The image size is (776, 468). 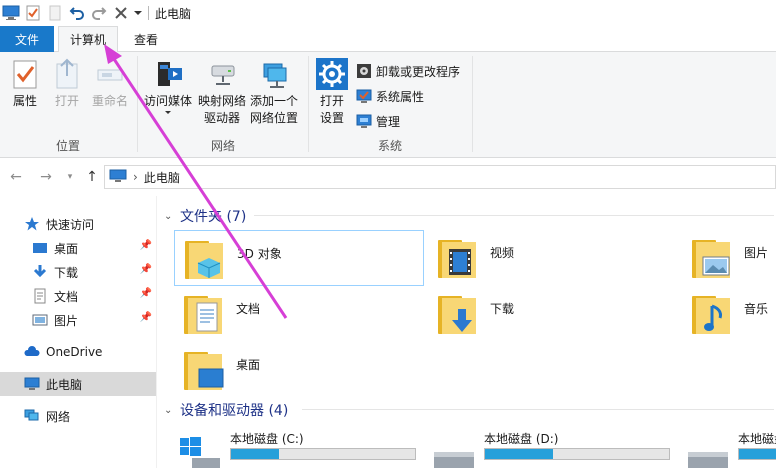 What do you see at coordinates (274, 74) in the screenshot?
I see `network-location-icon` at bounding box center [274, 74].